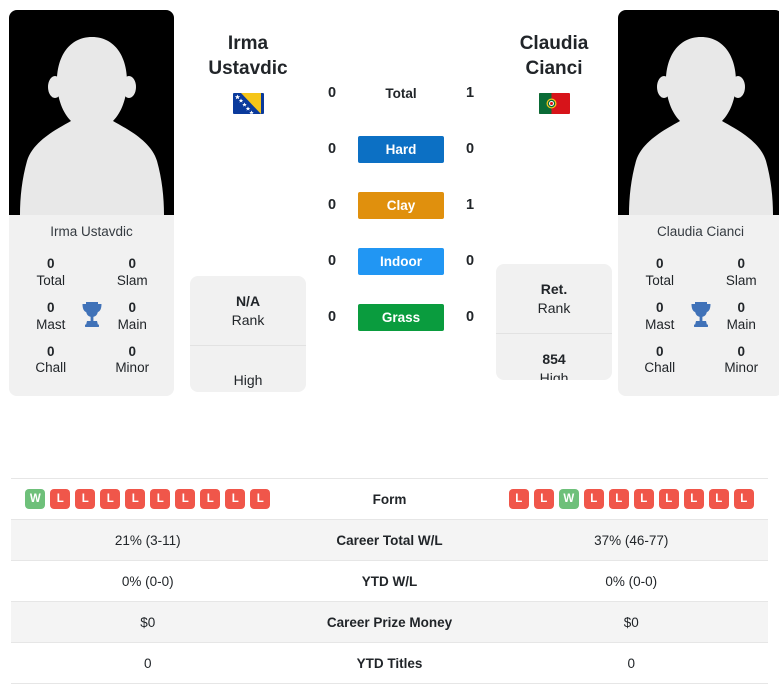 Image resolution: width=779 pixels, height=699 pixels. I want to click on player-name-block-right: Claudia Cianci, so click(554, 68).